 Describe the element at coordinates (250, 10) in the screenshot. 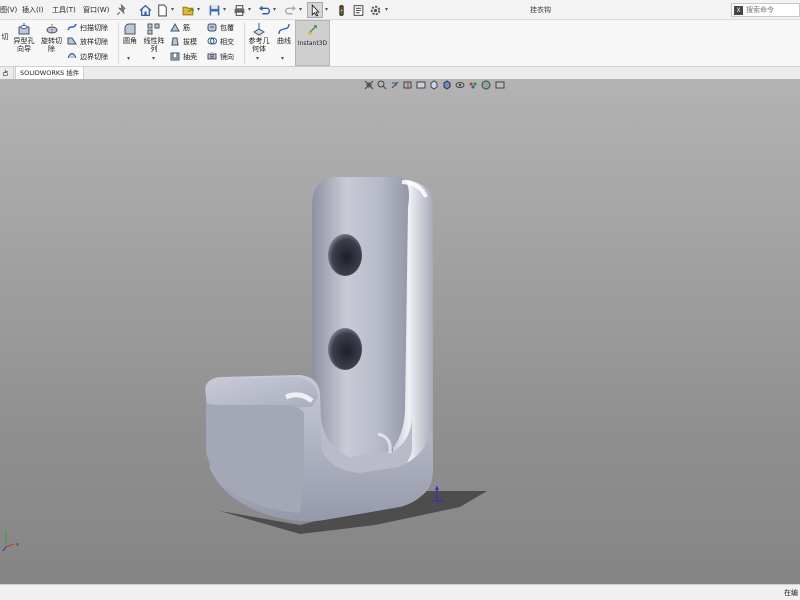

I see `print-dropdown-chevron-icon: ▾` at that location.